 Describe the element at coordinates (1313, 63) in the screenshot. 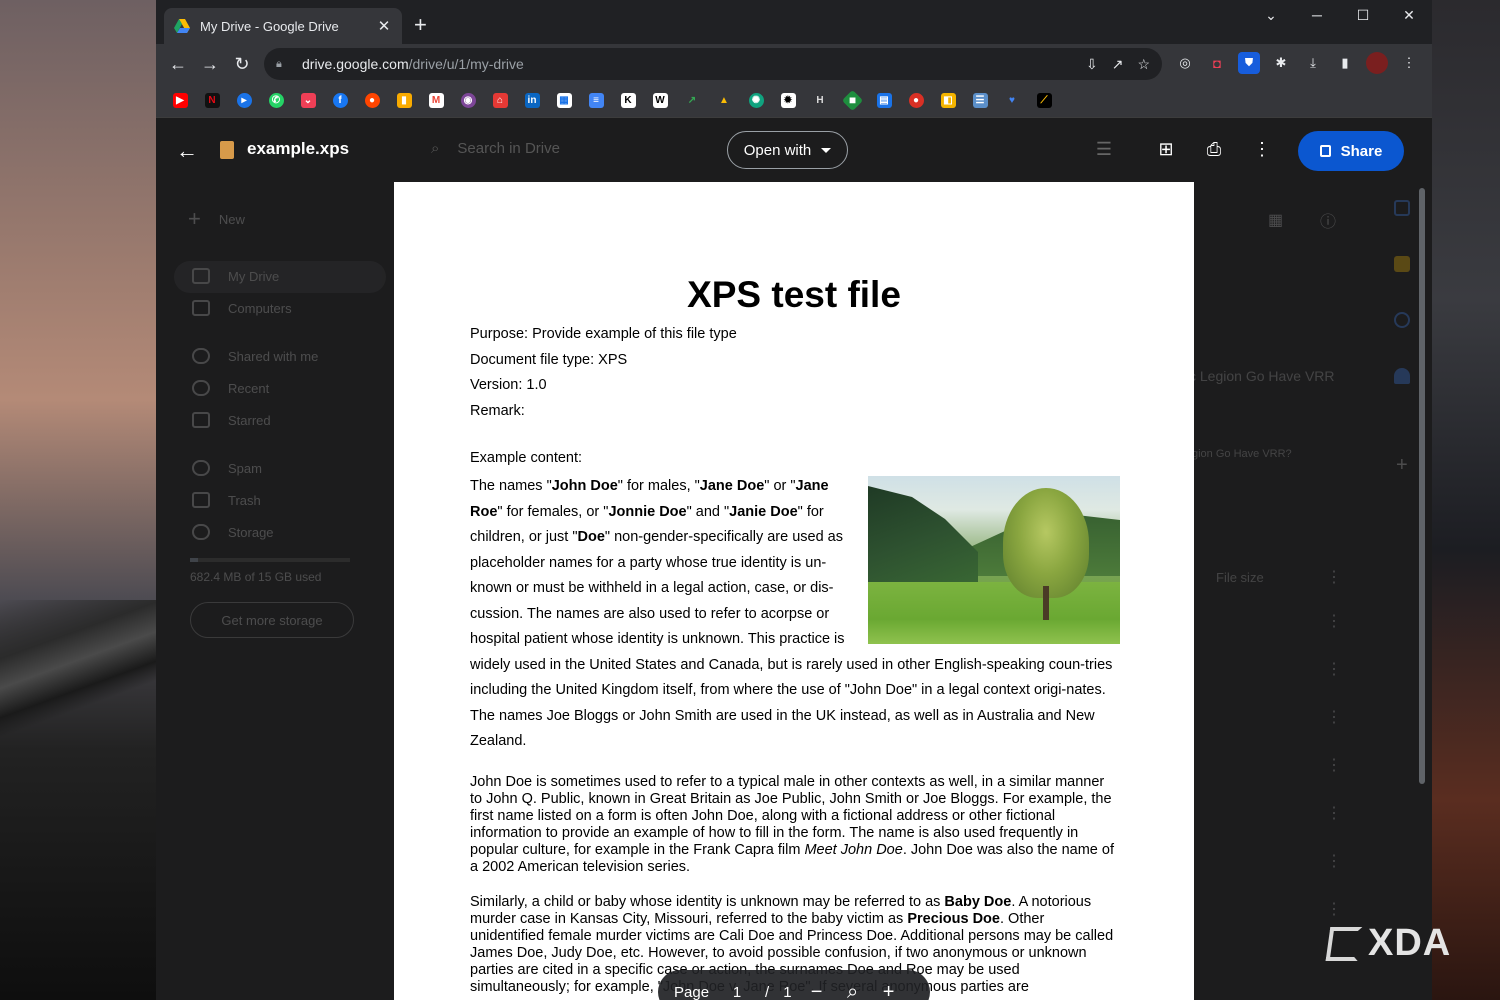

I see `downloads-icon: ⤓` at that location.